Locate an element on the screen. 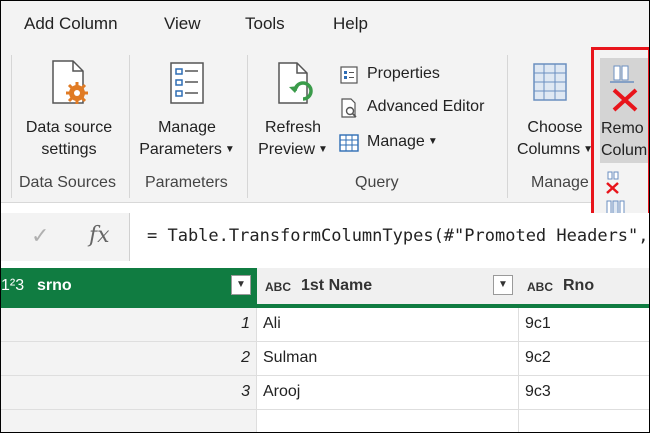 Image resolution: width=650 pixels, height=433 pixels. menu-help: Help is located at coordinates (350, 24).